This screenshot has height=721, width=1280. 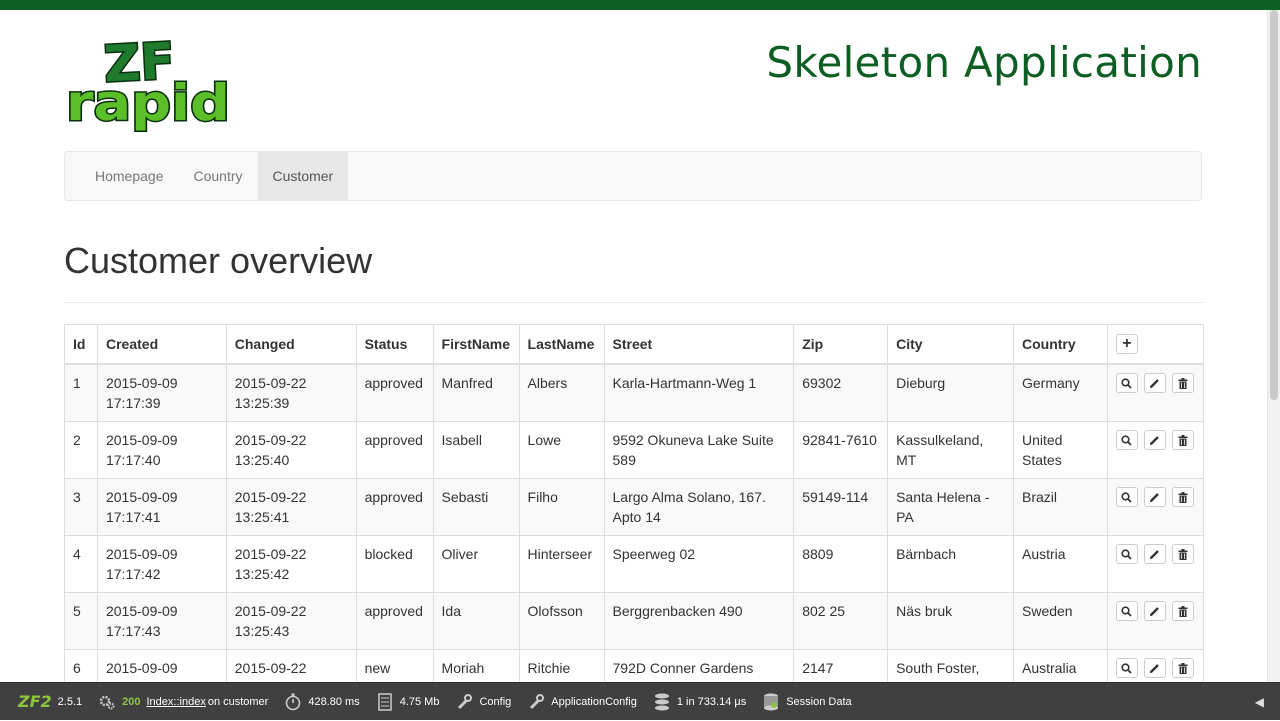 I want to click on db-queries: 1 in 733.14 µs, so click(x=711, y=701).